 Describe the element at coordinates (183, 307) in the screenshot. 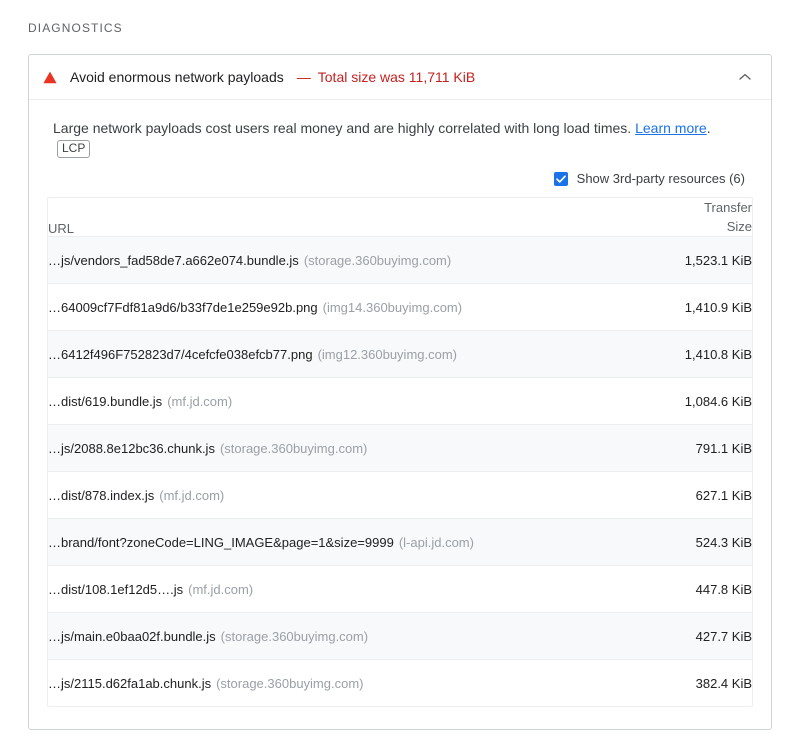

I see `resource-url: …64009cf7Fdf81a9d6/b33f7de1e259e92b.png` at that location.